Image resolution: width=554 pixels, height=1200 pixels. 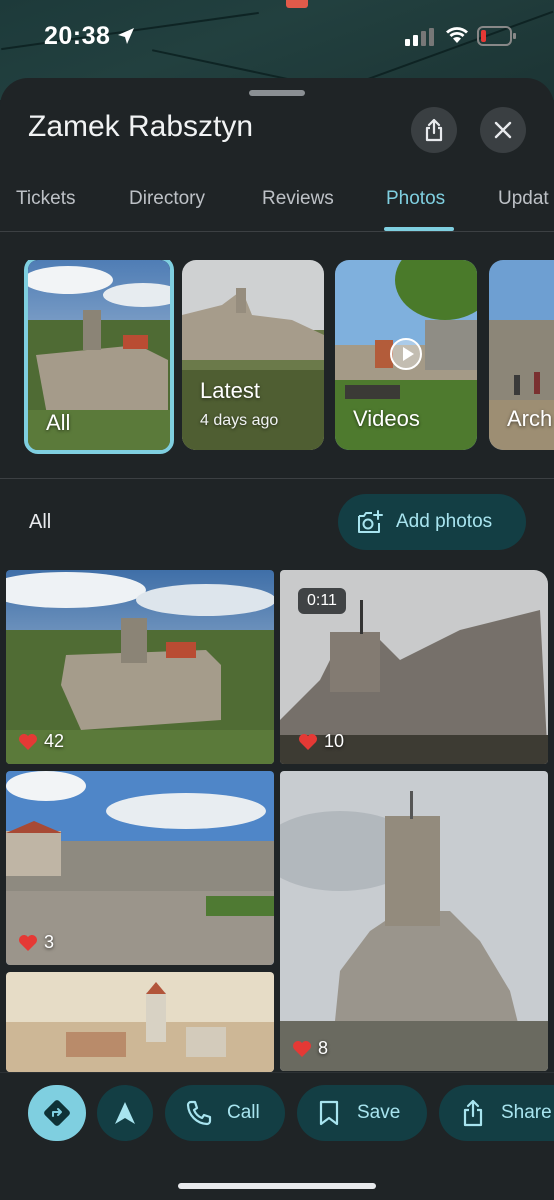 What do you see at coordinates (277, 93) in the screenshot?
I see `sheet-grabber` at bounding box center [277, 93].